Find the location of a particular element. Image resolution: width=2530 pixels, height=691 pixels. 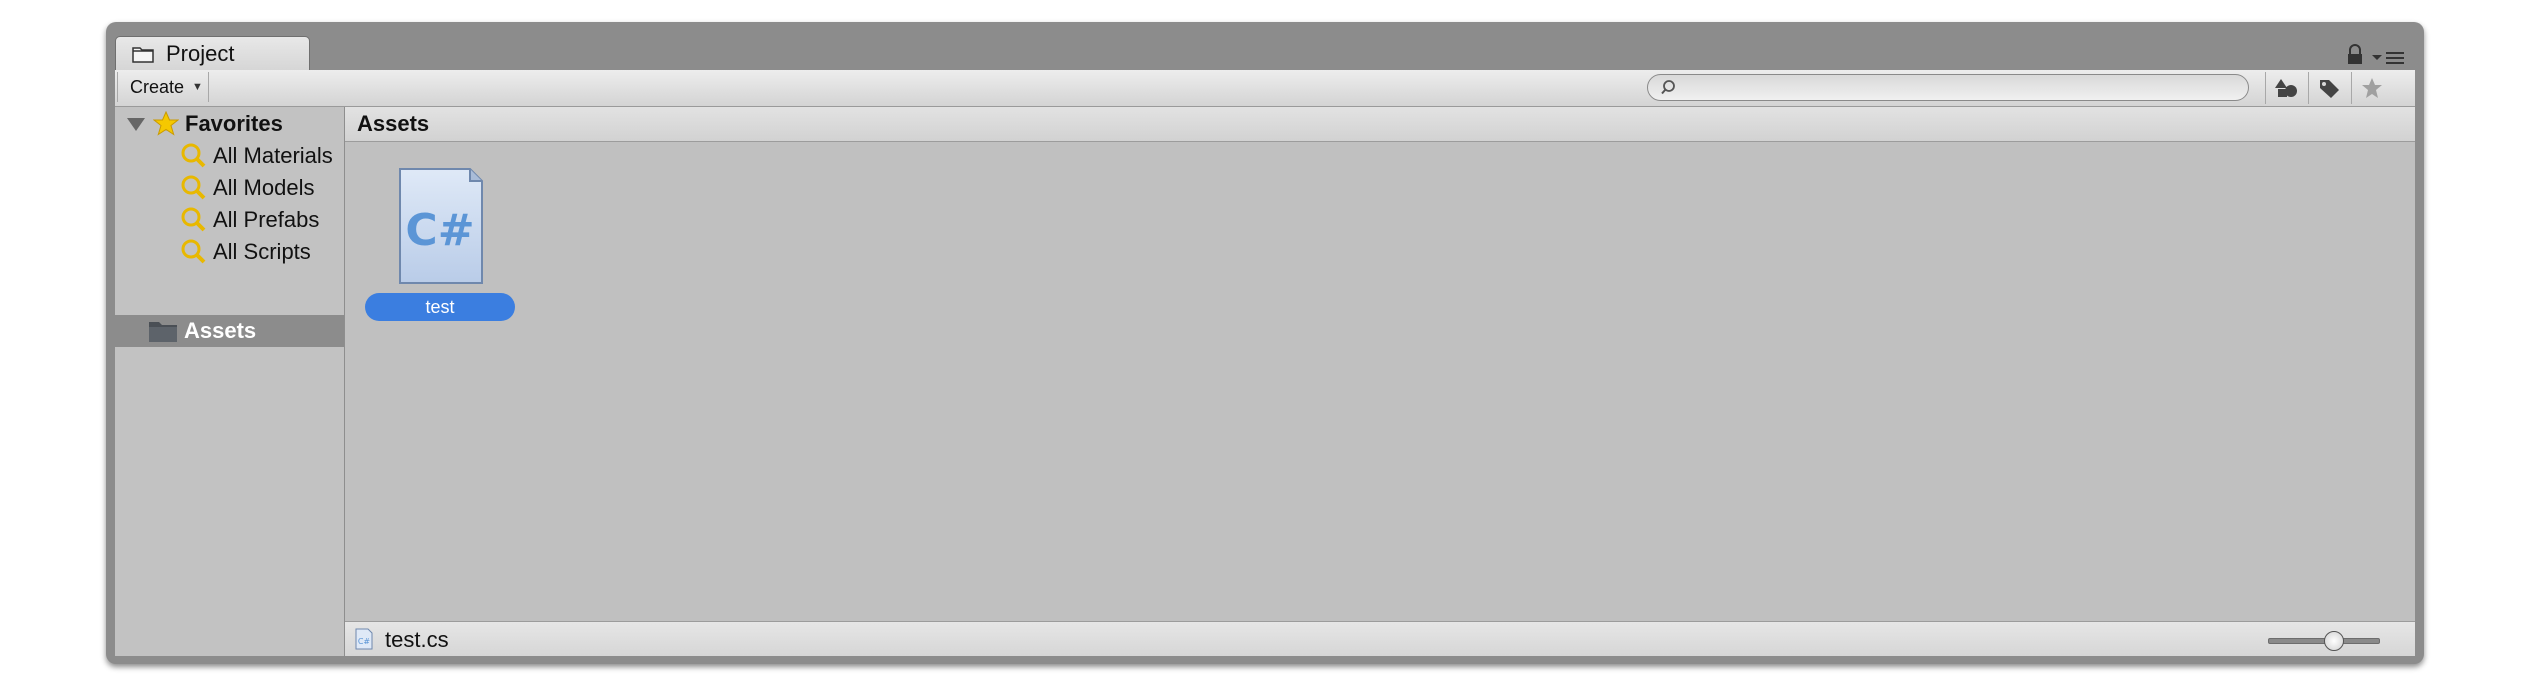

shapes-icon is located at coordinates (2286, 88).